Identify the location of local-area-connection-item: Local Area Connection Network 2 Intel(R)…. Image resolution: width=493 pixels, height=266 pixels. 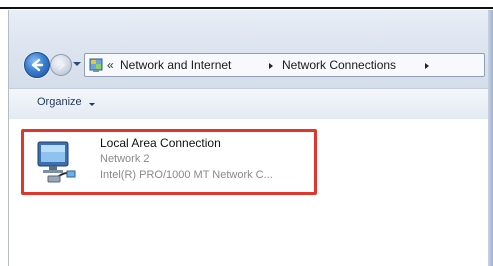
(169, 162).